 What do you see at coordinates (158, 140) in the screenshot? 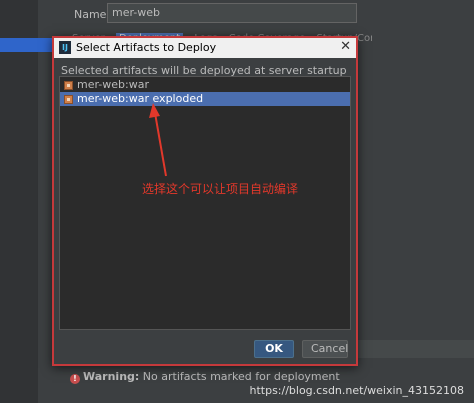
I see `annotation-arrow` at bounding box center [158, 140].